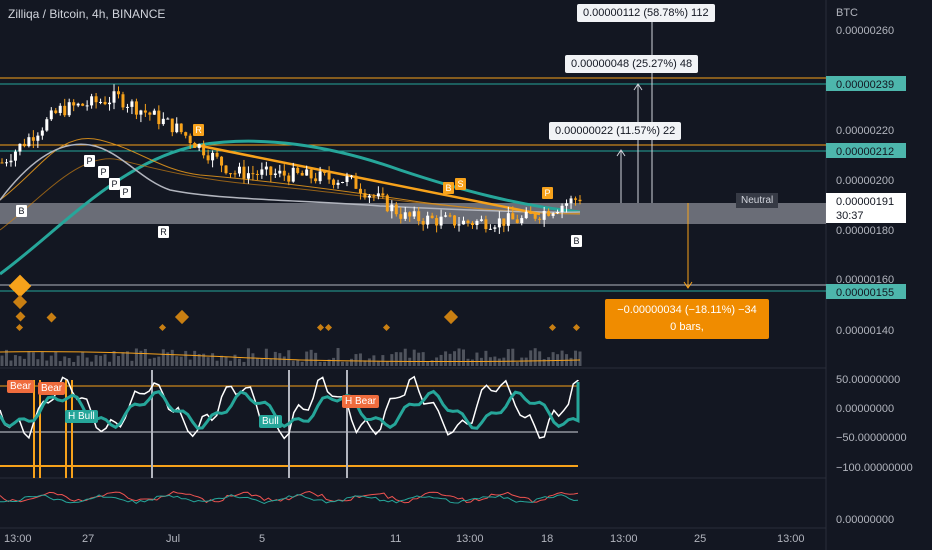 This screenshot has width=932, height=550. What do you see at coordinates (448, 188) in the screenshot?
I see `badge-b: B` at bounding box center [448, 188].